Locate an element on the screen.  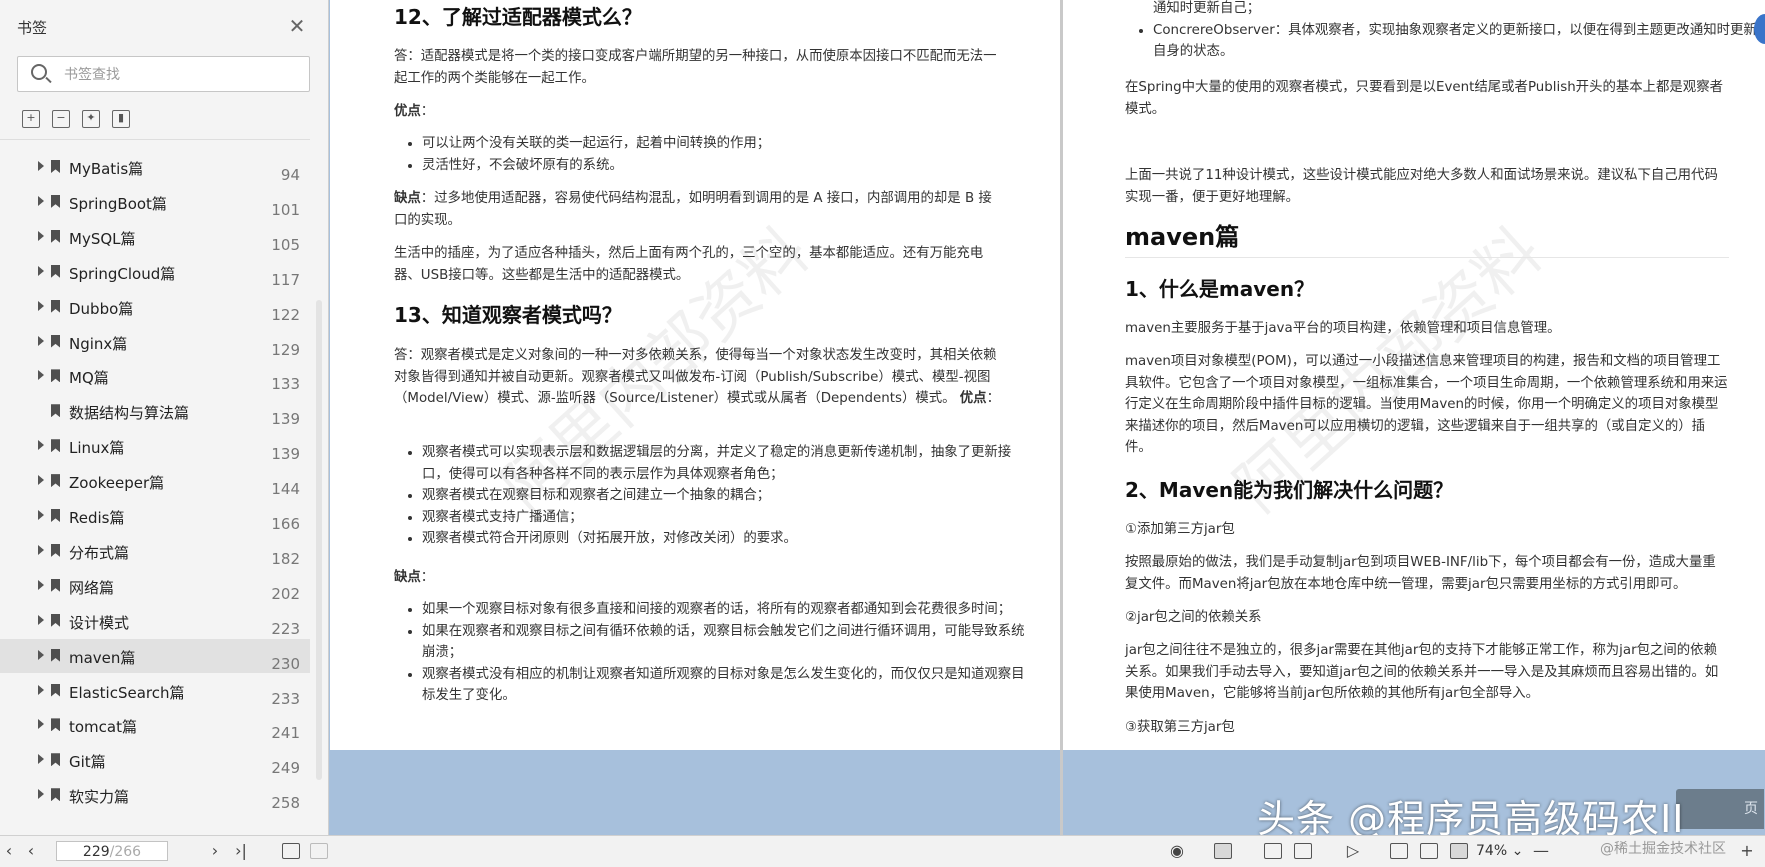
add-bookmark-icon: ✦ is located at coordinates (91, 119).